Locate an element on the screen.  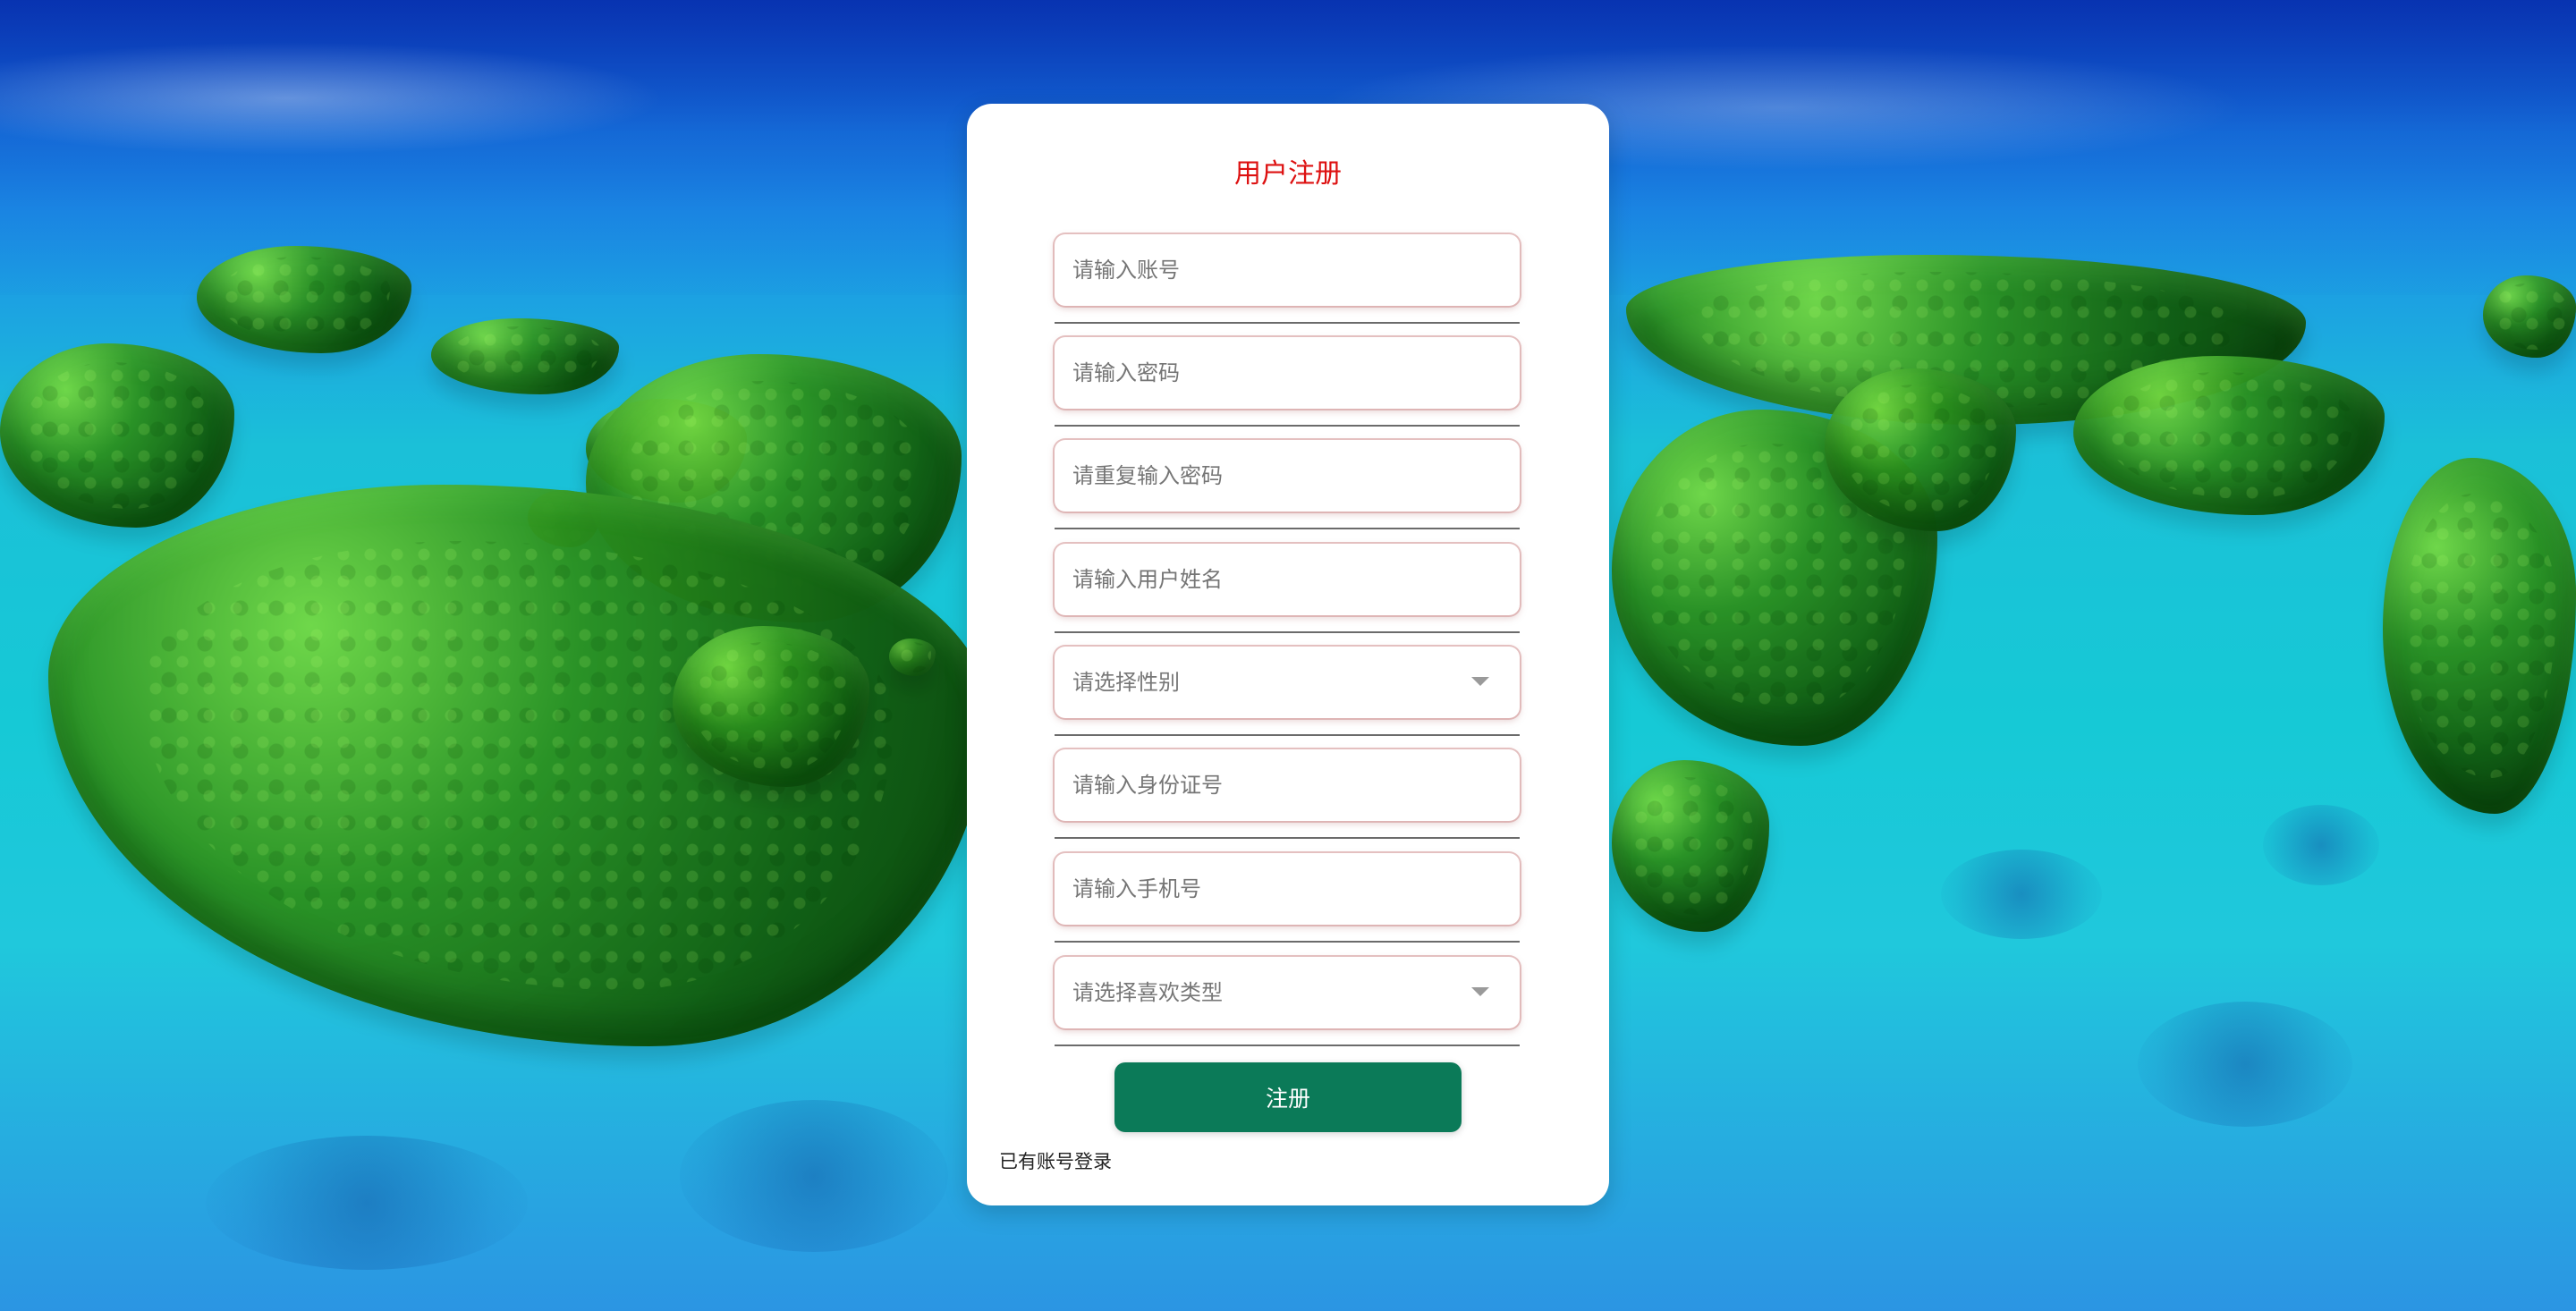
account-field-wrapper is located at coordinates (1287, 279).